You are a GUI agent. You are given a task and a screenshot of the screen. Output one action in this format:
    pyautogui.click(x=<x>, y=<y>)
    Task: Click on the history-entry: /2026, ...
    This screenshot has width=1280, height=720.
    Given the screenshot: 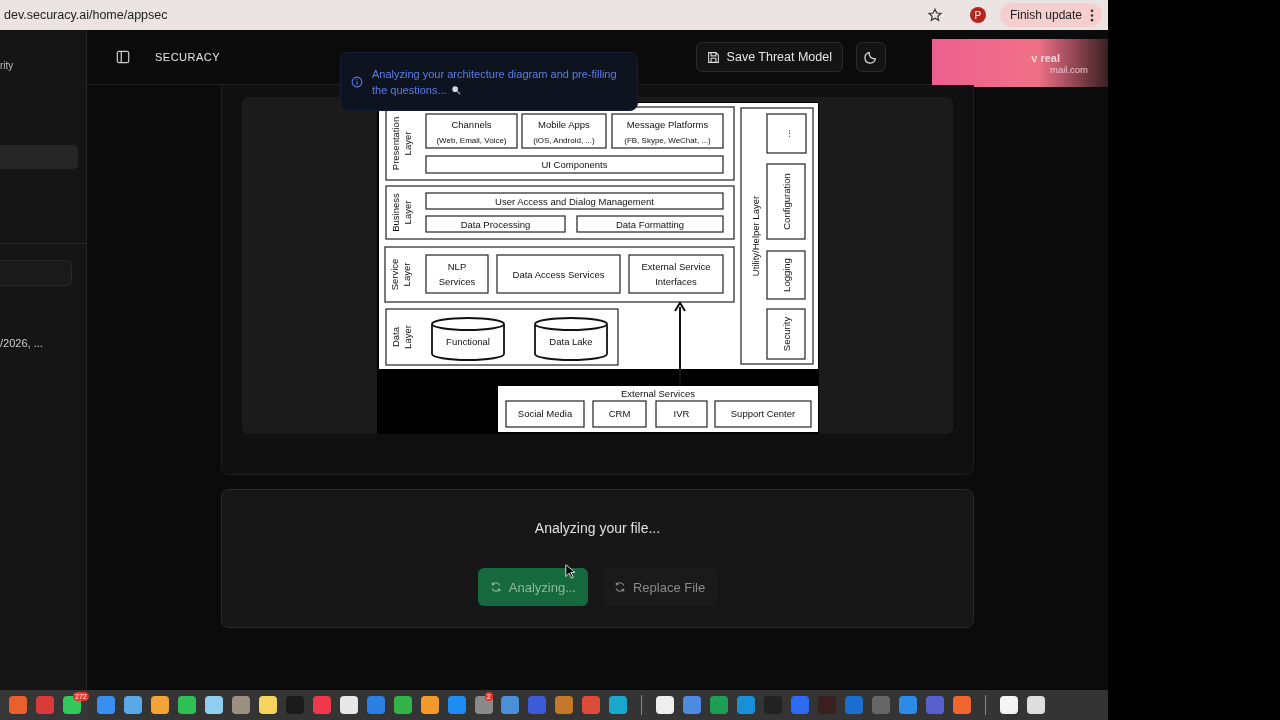 What is the action you would take?
    pyautogui.click(x=43, y=343)
    